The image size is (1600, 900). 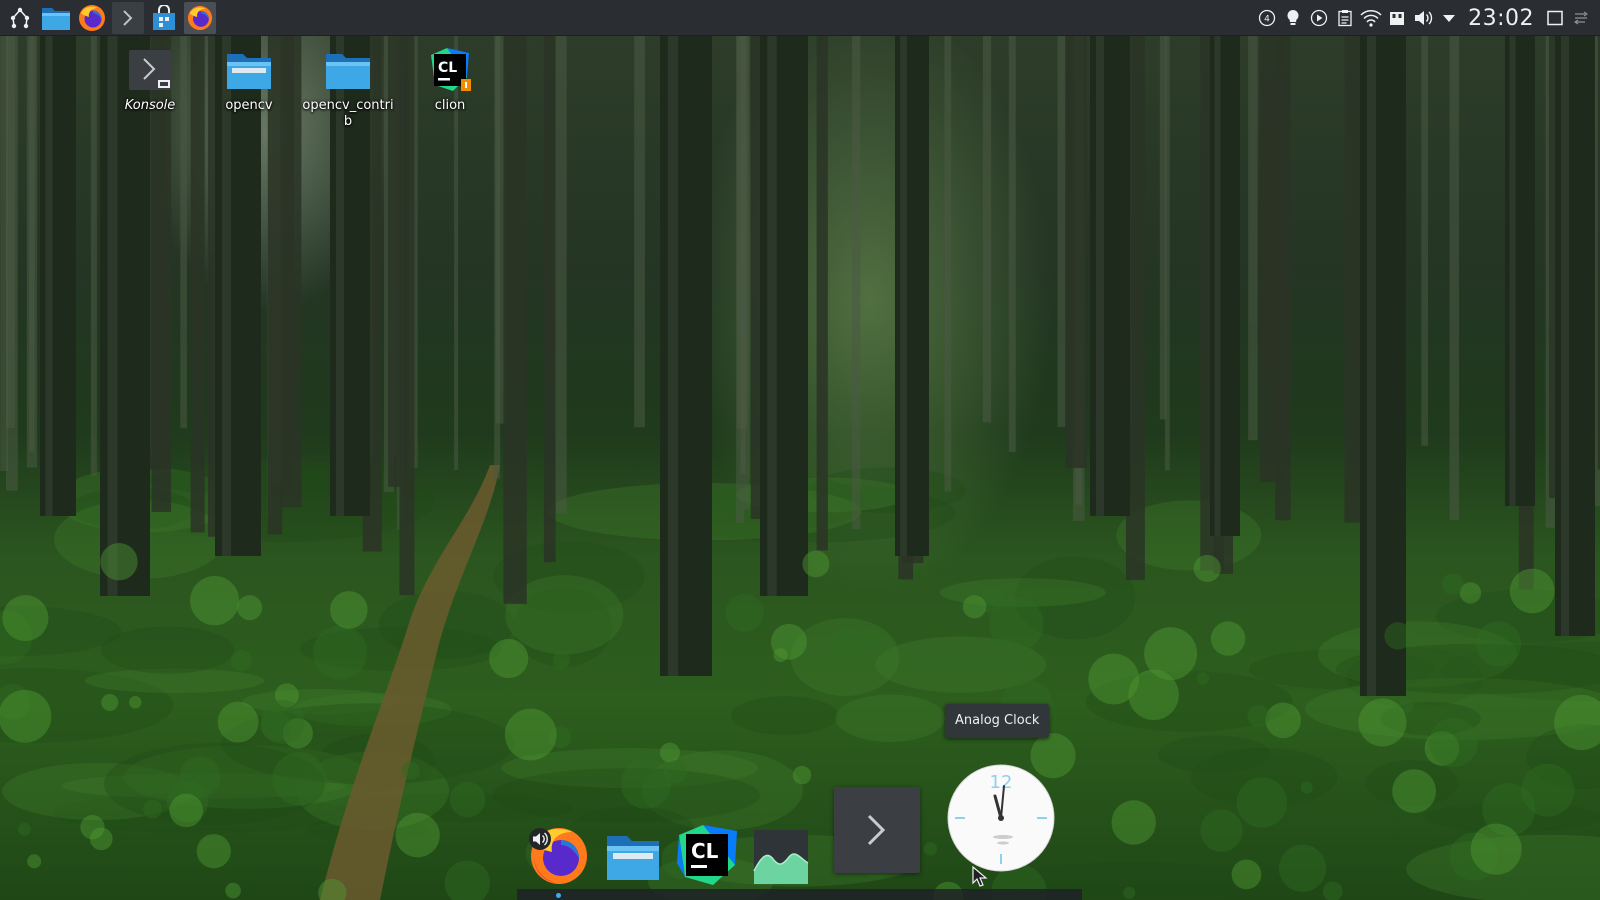 What do you see at coordinates (799, 894) in the screenshot?
I see `dock-panel` at bounding box center [799, 894].